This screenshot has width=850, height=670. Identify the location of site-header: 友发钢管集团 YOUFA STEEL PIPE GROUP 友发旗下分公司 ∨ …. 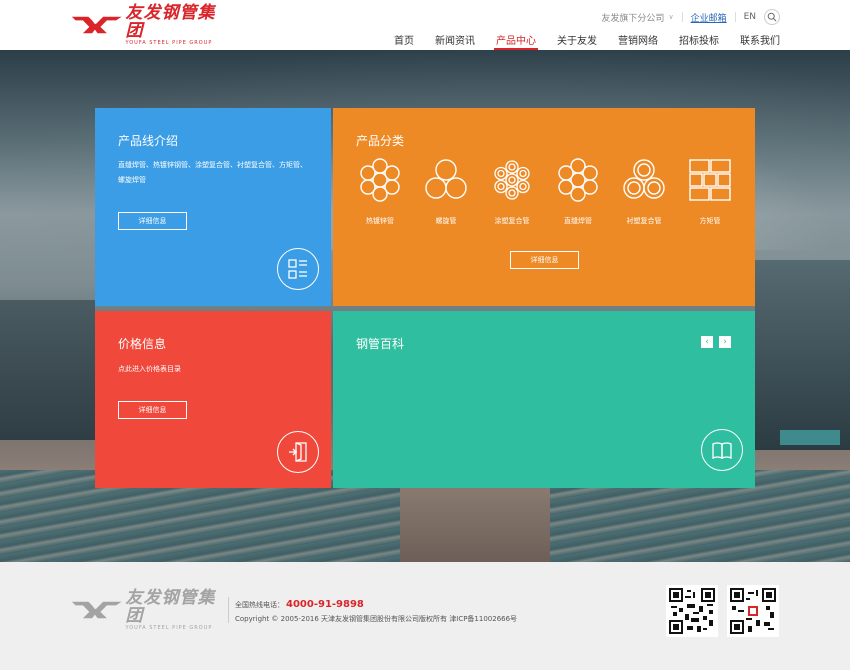
(425, 25).